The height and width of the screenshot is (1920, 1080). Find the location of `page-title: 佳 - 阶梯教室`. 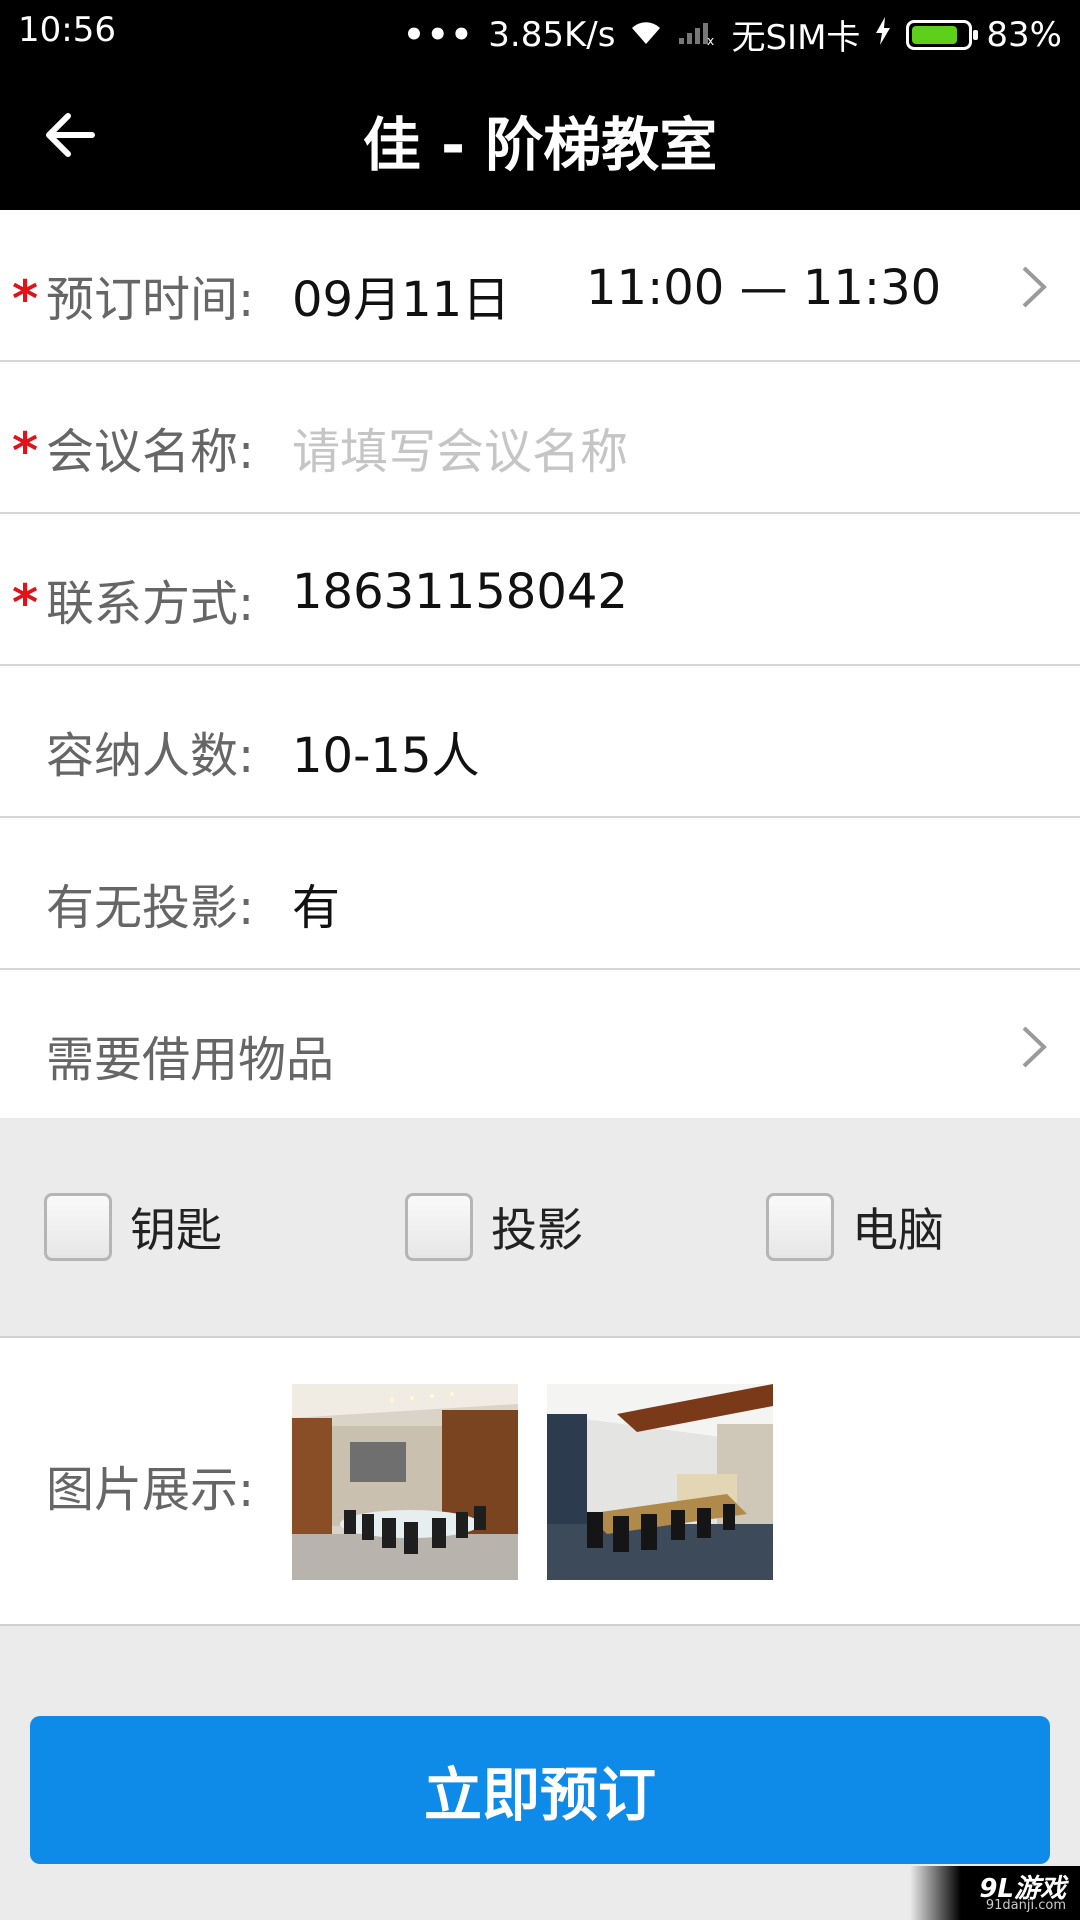

page-title: 佳 - 阶梯教室 is located at coordinates (540, 145).